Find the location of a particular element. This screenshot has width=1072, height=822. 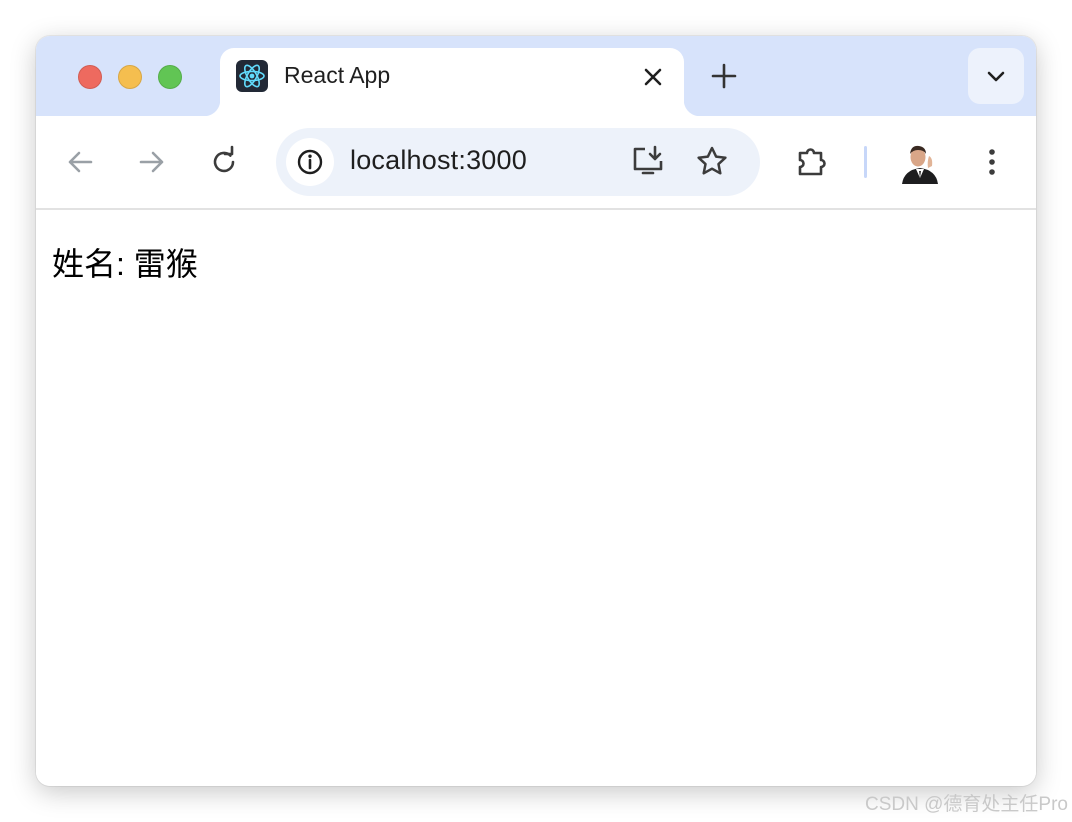

address-bar: localhost:3000 is located at coordinates (518, 162).